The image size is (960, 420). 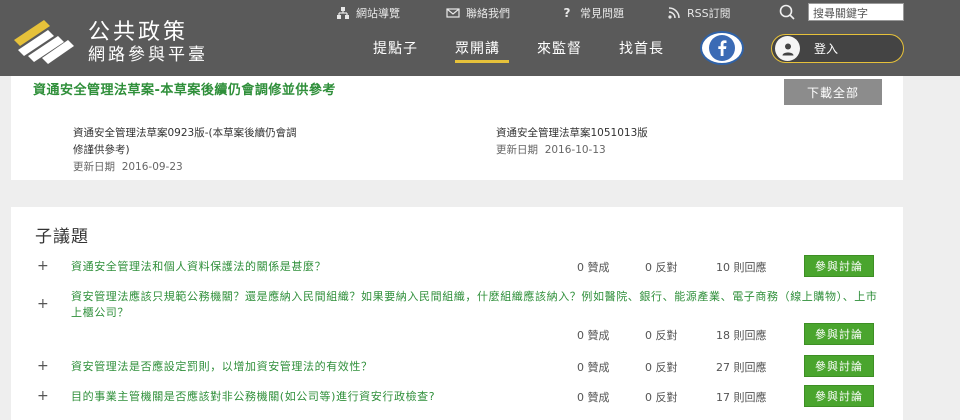 What do you see at coordinates (741, 367) in the screenshot?
I see `reply-count: 27 則回應` at bounding box center [741, 367].